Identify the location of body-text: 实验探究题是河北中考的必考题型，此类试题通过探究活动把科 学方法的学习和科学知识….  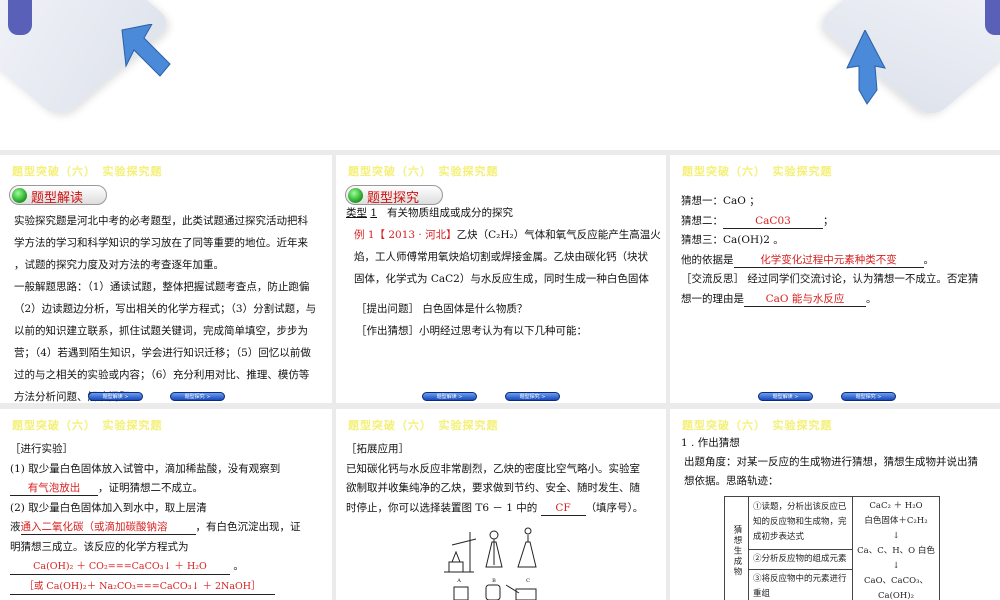
(172, 306).